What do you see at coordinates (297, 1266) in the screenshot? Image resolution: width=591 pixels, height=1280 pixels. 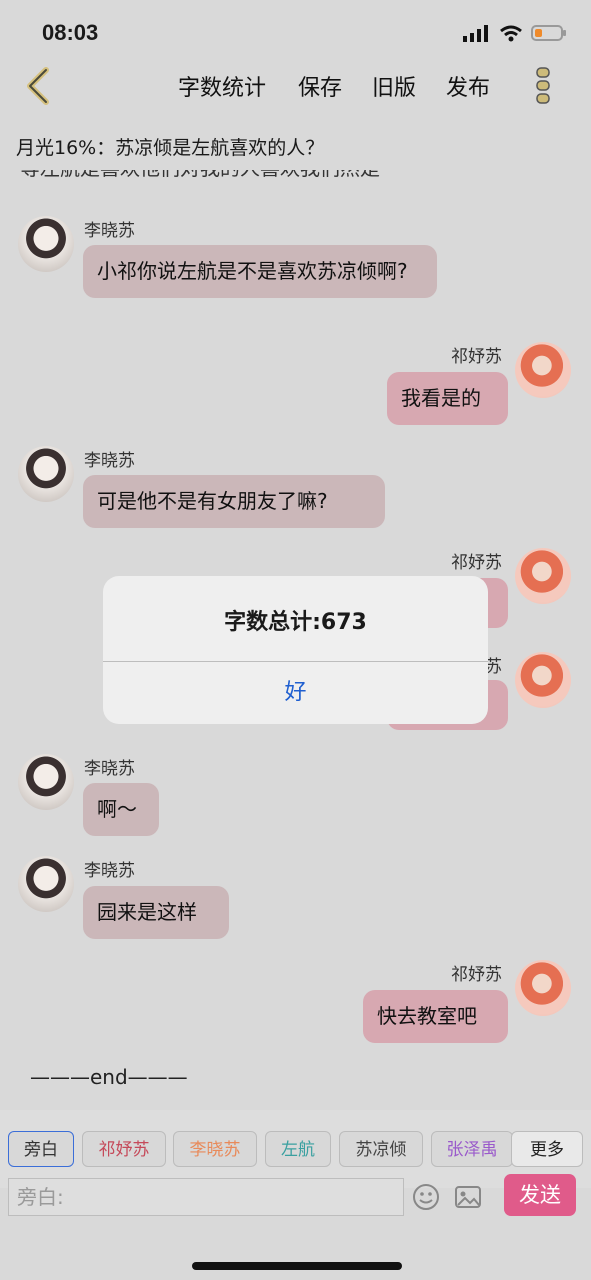 I see `home-indicator` at bounding box center [297, 1266].